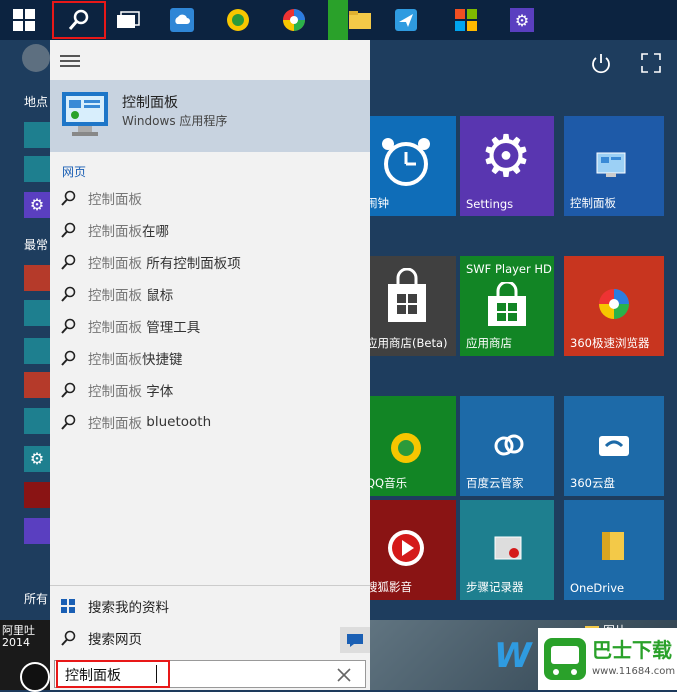 The height and width of the screenshot is (692, 677). I want to click on most-used-app-5-icon, so click(37, 421).